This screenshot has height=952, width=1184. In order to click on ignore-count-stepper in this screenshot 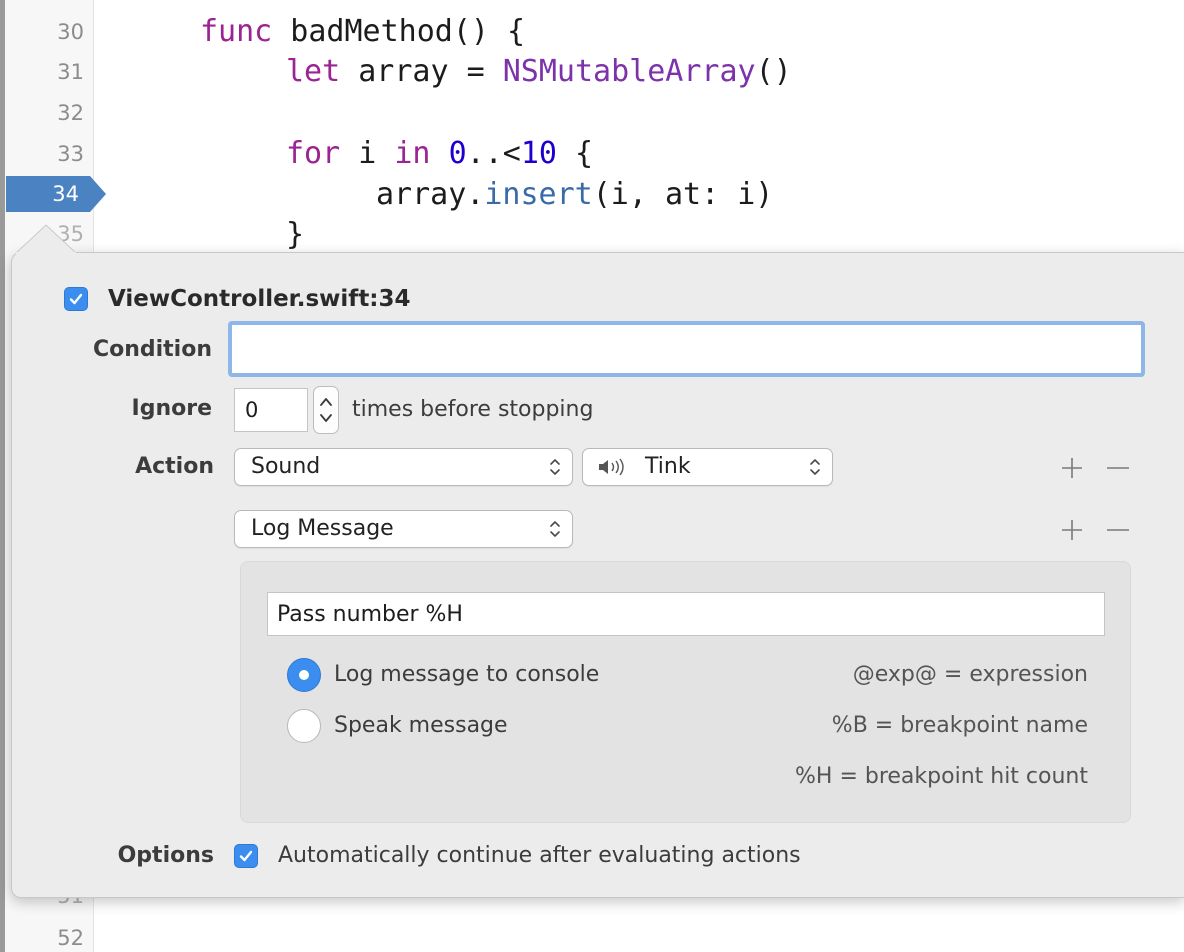, I will do `click(326, 410)`.